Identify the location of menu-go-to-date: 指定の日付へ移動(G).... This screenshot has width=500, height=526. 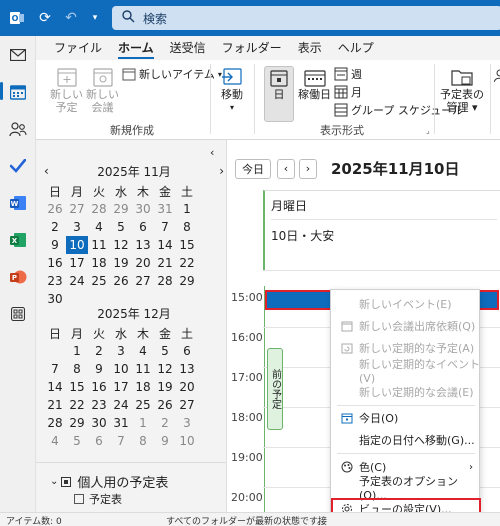
(406, 440).